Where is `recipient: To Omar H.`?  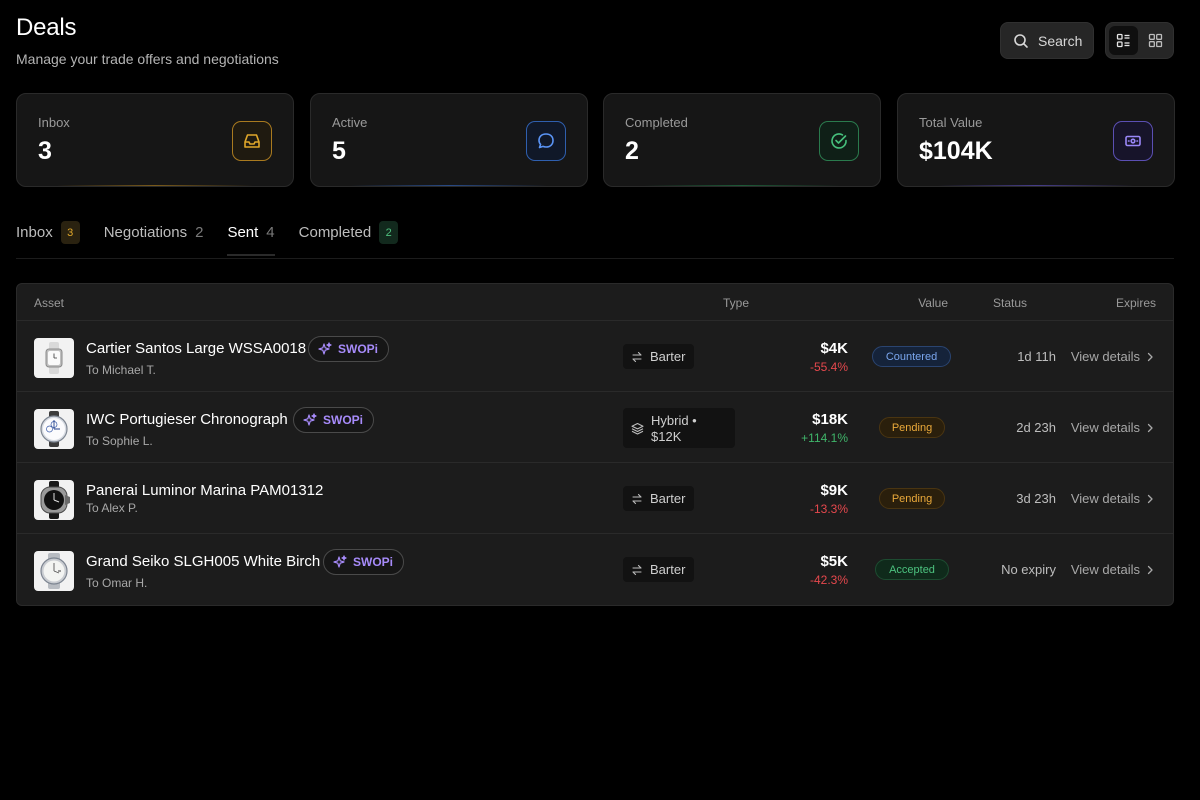
recipient: To Omar H. is located at coordinates (117, 583).